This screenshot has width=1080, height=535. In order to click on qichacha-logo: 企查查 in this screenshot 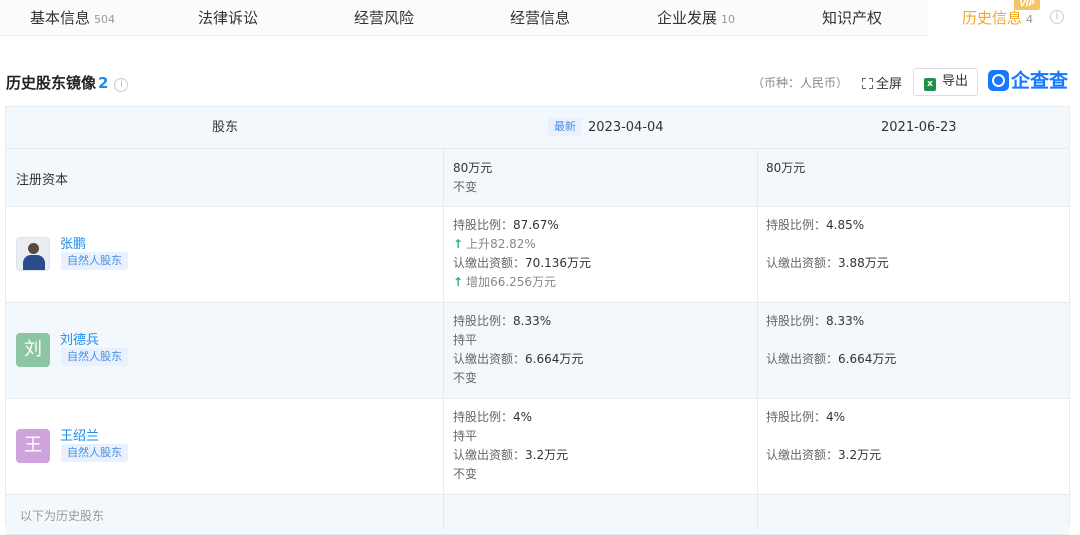, I will do `click(1028, 81)`.